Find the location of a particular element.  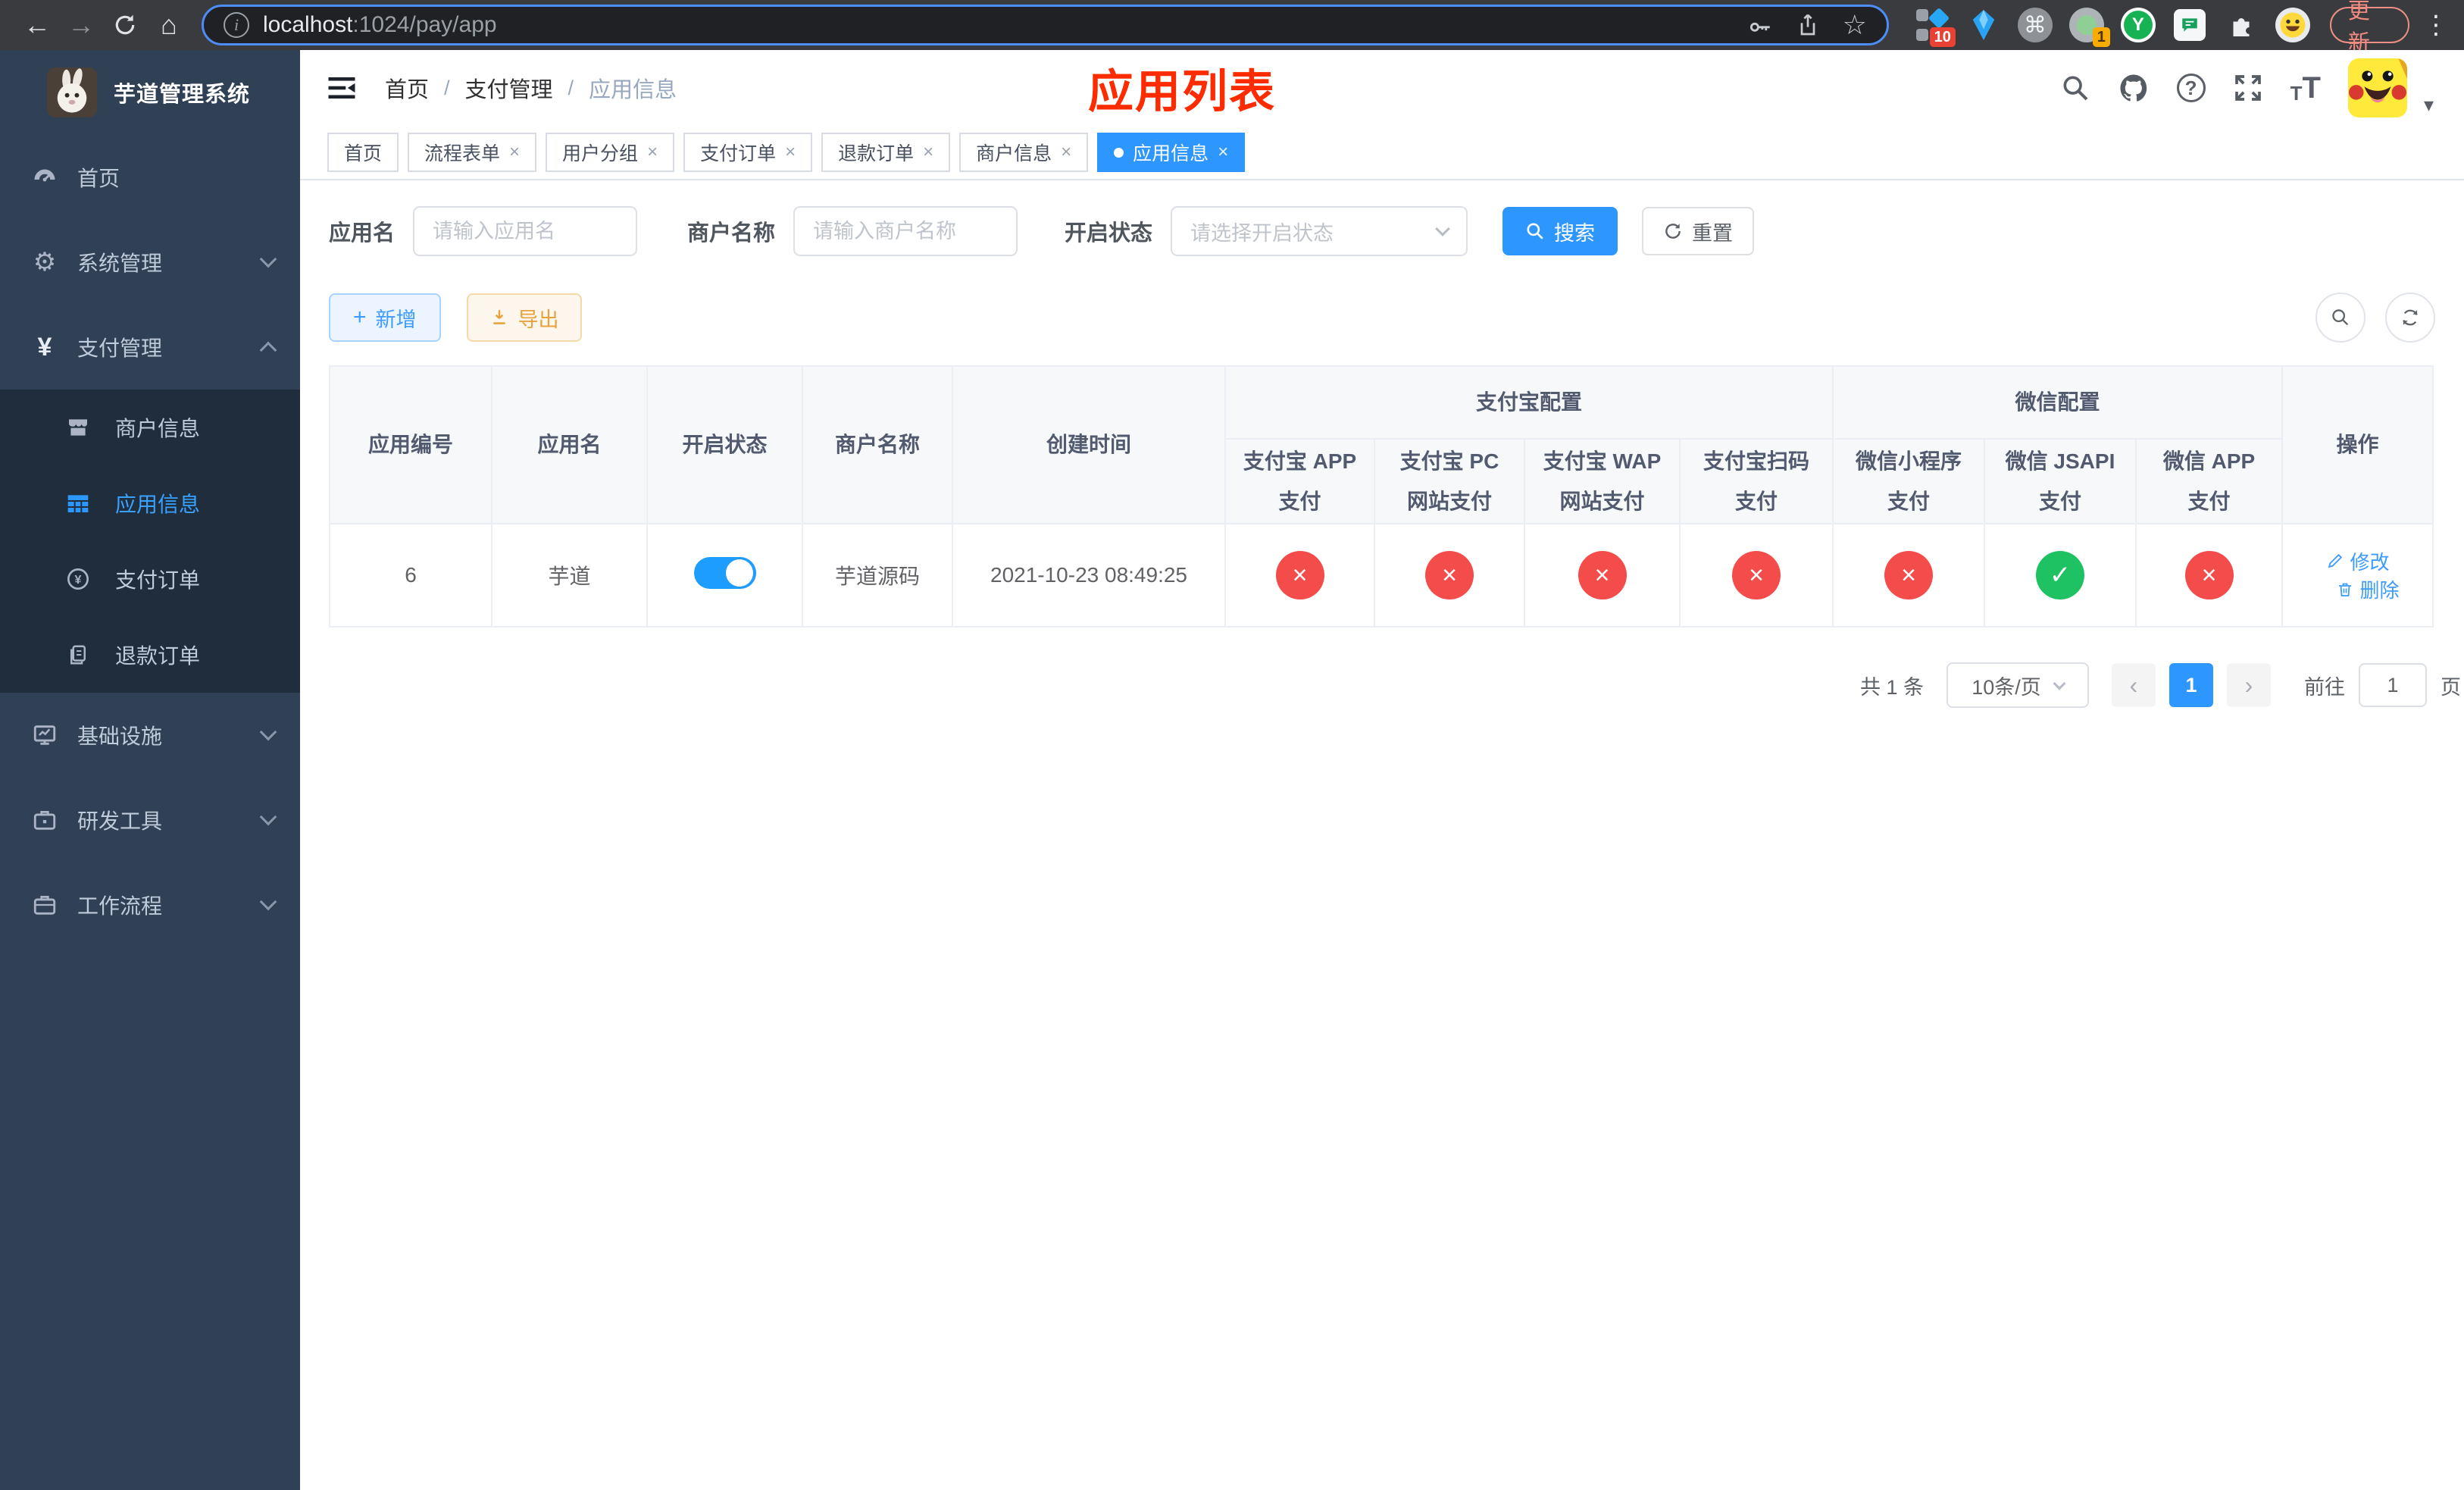

document-copy-icon is located at coordinates (78, 654).